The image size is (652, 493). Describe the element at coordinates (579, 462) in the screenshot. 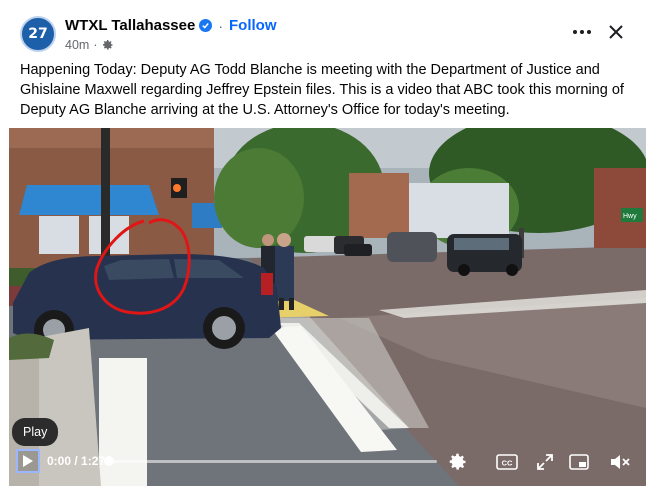

I see `picture-in-picture-icon` at that location.